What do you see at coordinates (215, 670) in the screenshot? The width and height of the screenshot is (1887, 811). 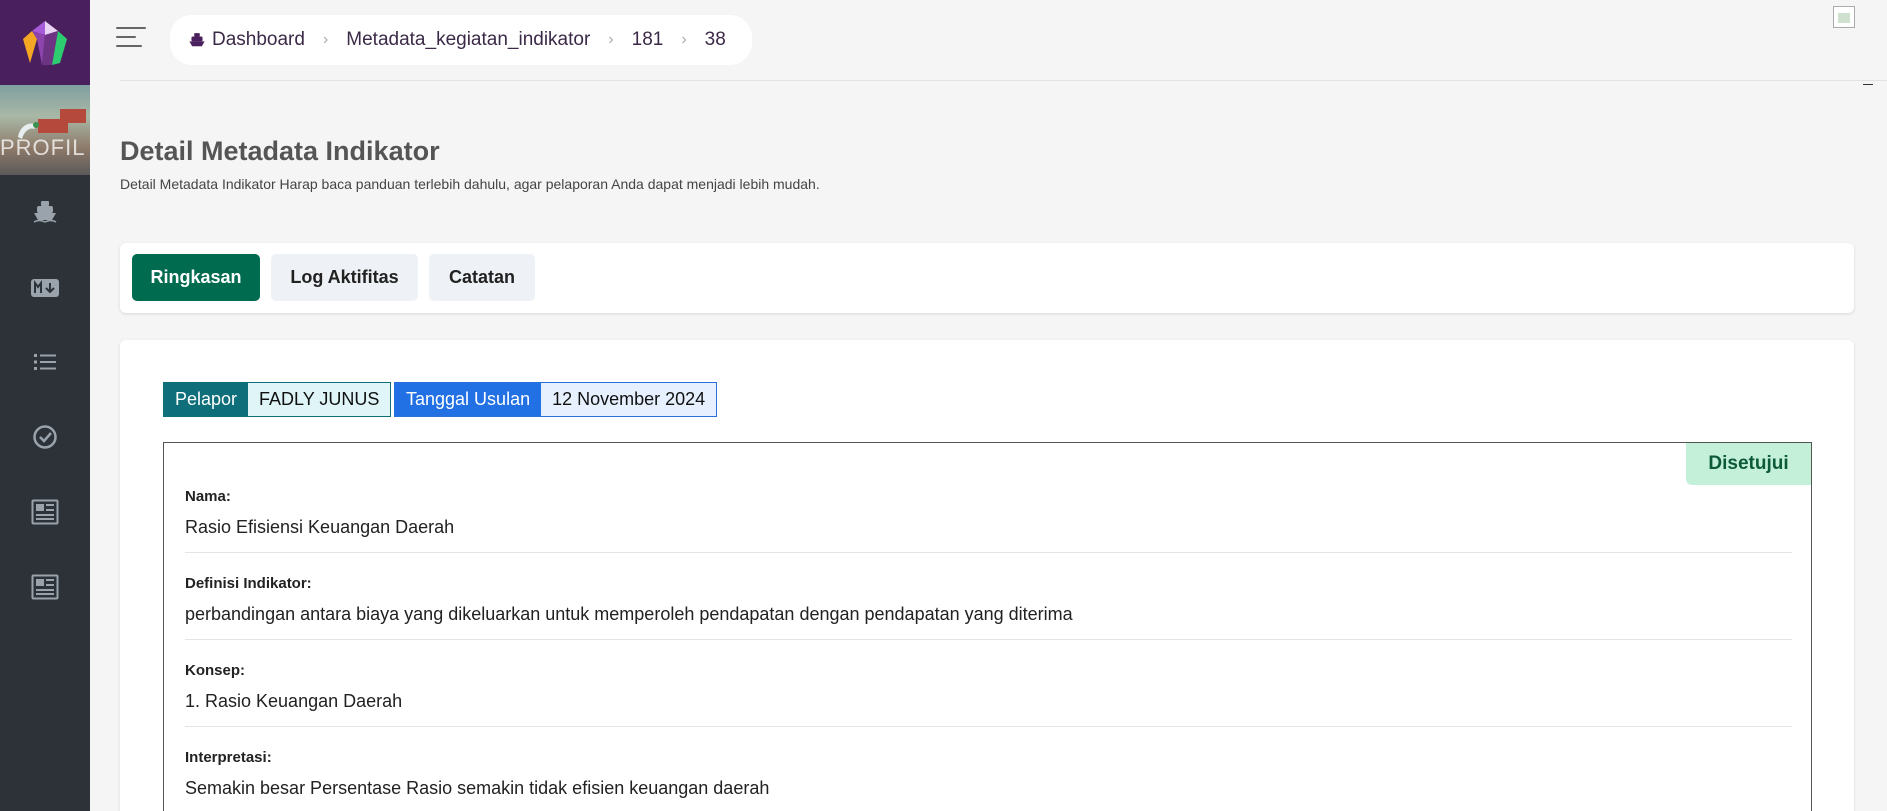 I see `field-label: Konsep:` at bounding box center [215, 670].